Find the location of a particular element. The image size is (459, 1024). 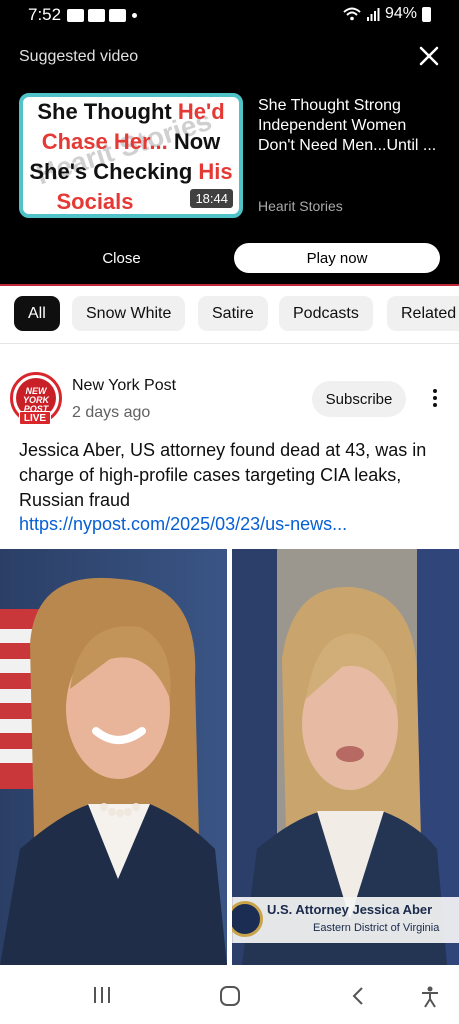

close-icon is located at coordinates (429, 56).